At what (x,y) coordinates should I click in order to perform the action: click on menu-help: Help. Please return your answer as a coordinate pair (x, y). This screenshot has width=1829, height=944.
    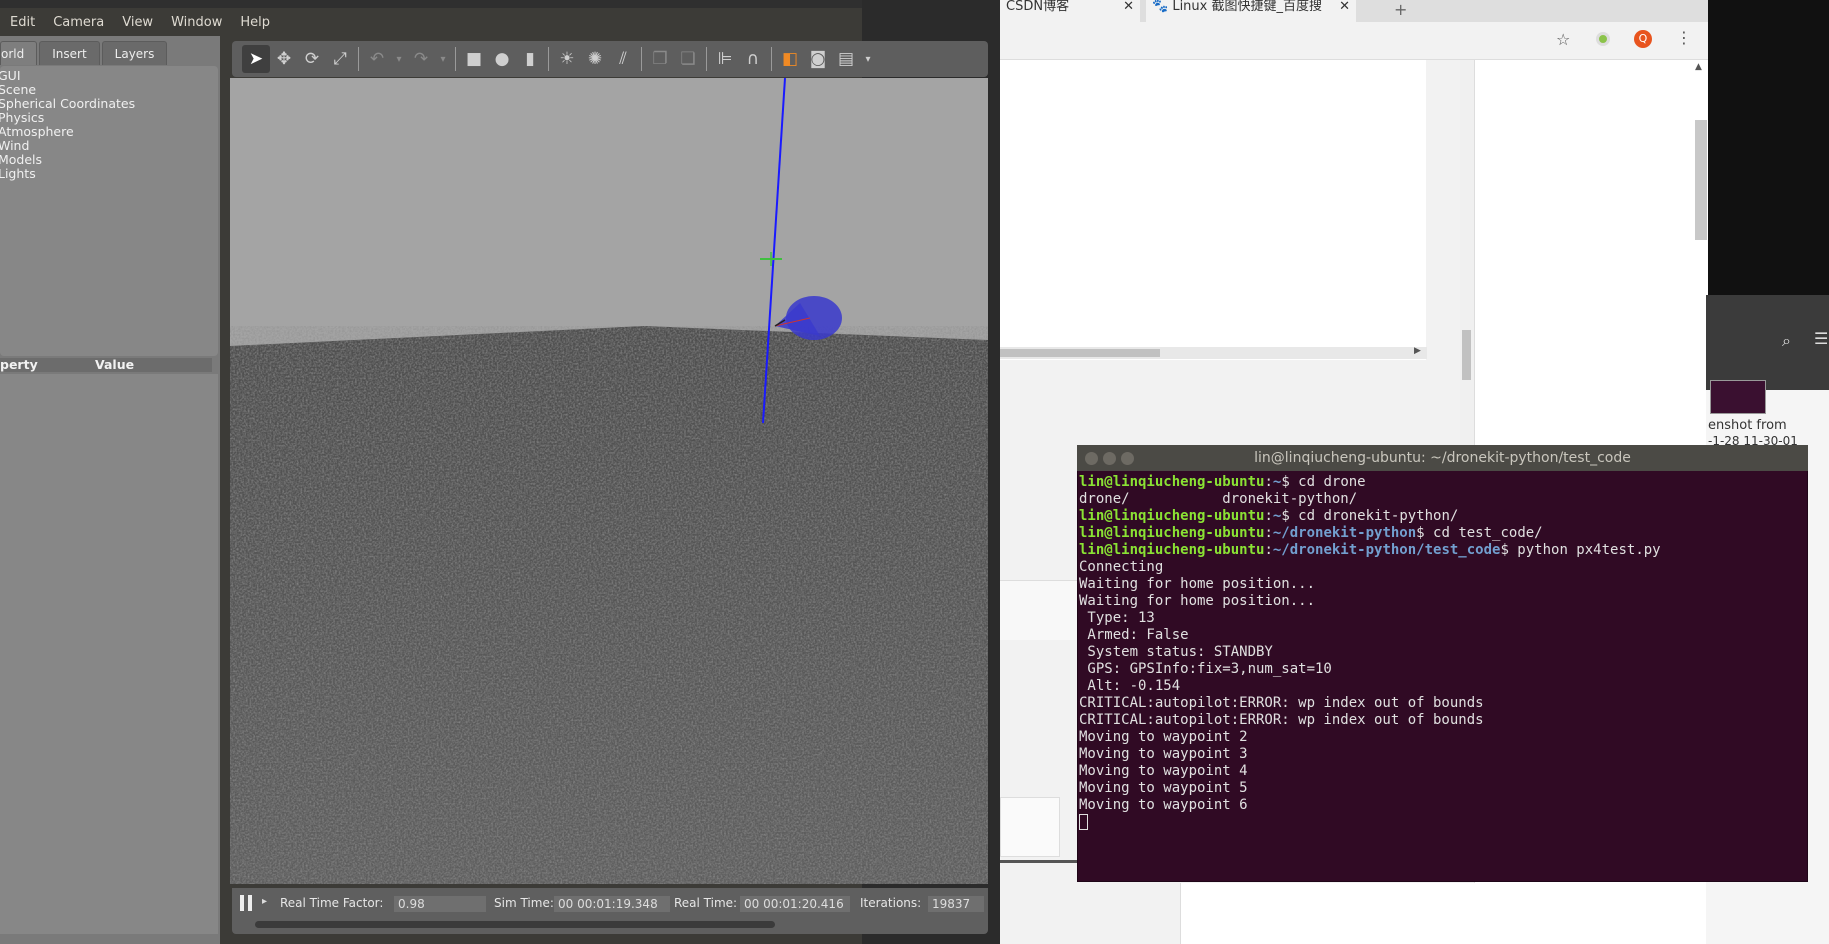
    Looking at the image, I should click on (255, 22).